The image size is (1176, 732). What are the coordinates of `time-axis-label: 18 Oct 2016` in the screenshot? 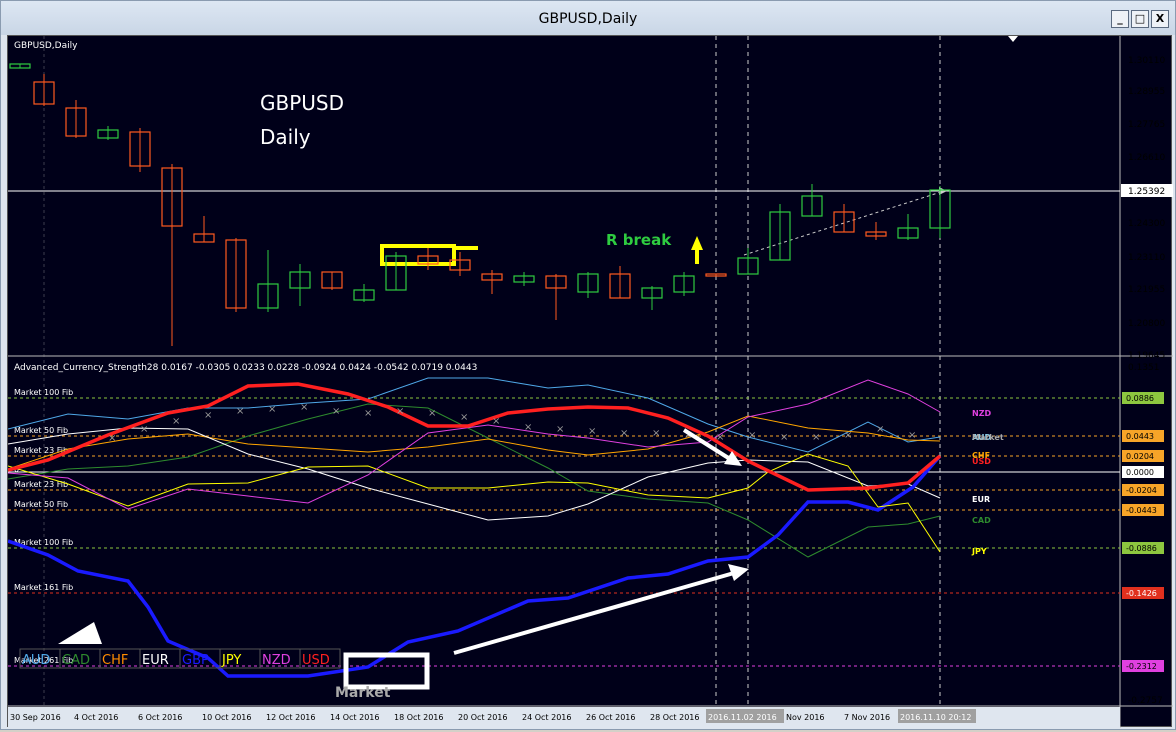 It's located at (418, 717).